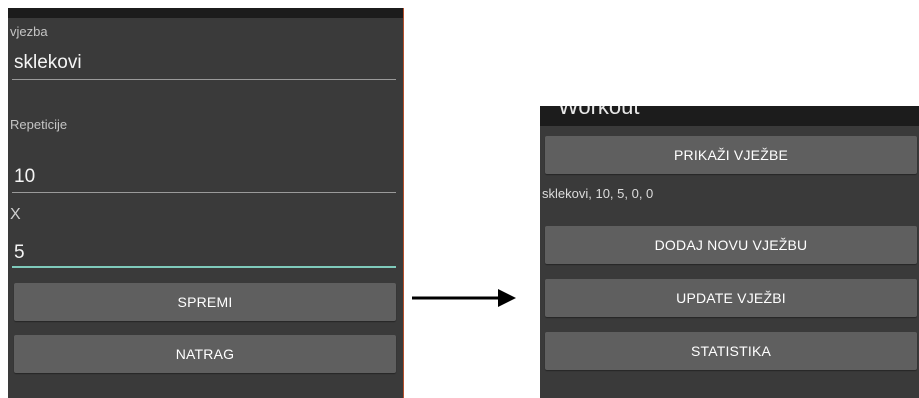  Describe the element at coordinates (205, 13) in the screenshot. I see `status-bar` at that location.